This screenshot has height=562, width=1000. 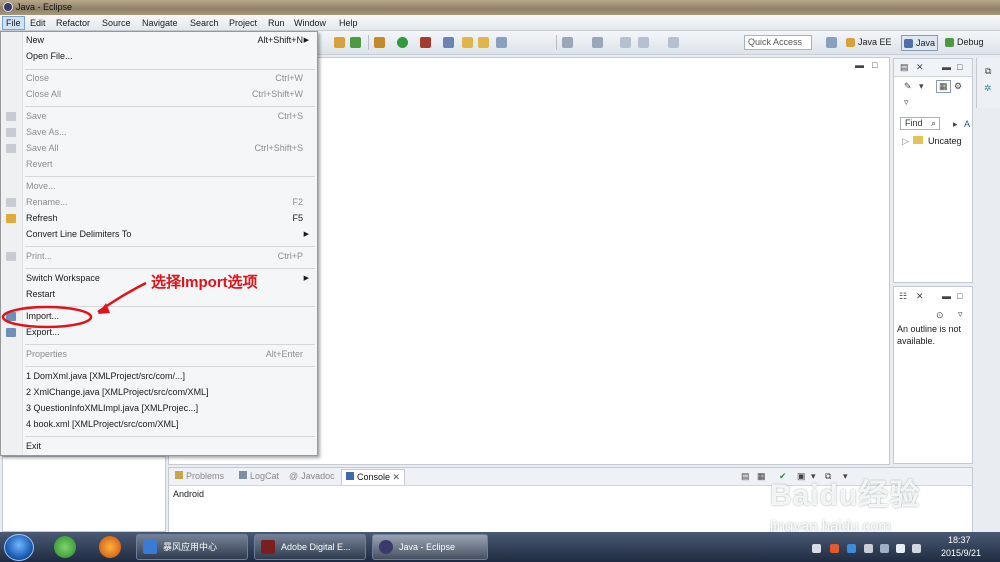 I want to click on start-button, so click(x=19, y=547).